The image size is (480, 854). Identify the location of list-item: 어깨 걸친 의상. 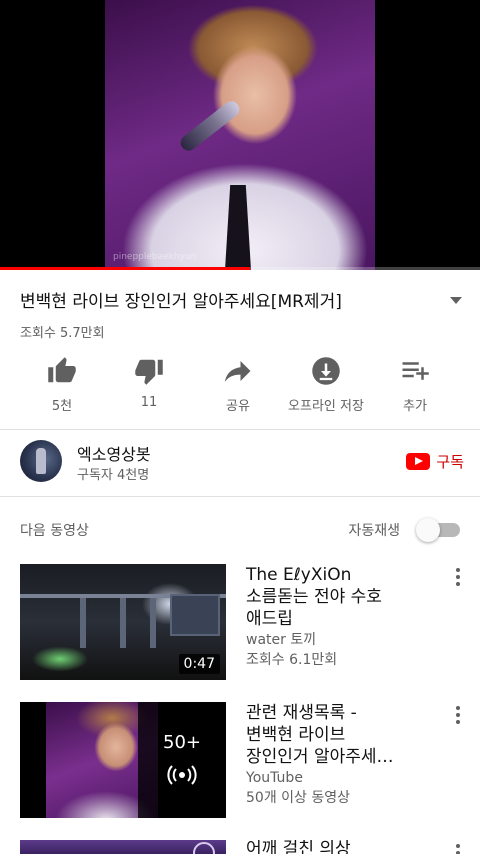
(240, 847).